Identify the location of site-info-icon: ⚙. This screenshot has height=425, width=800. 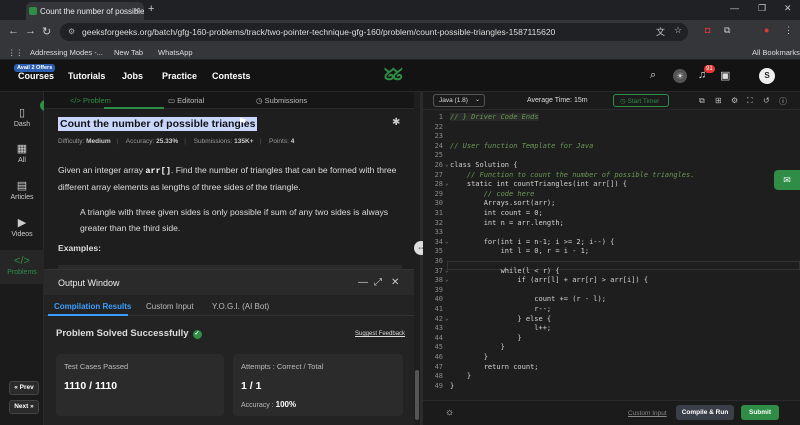
(71, 31).